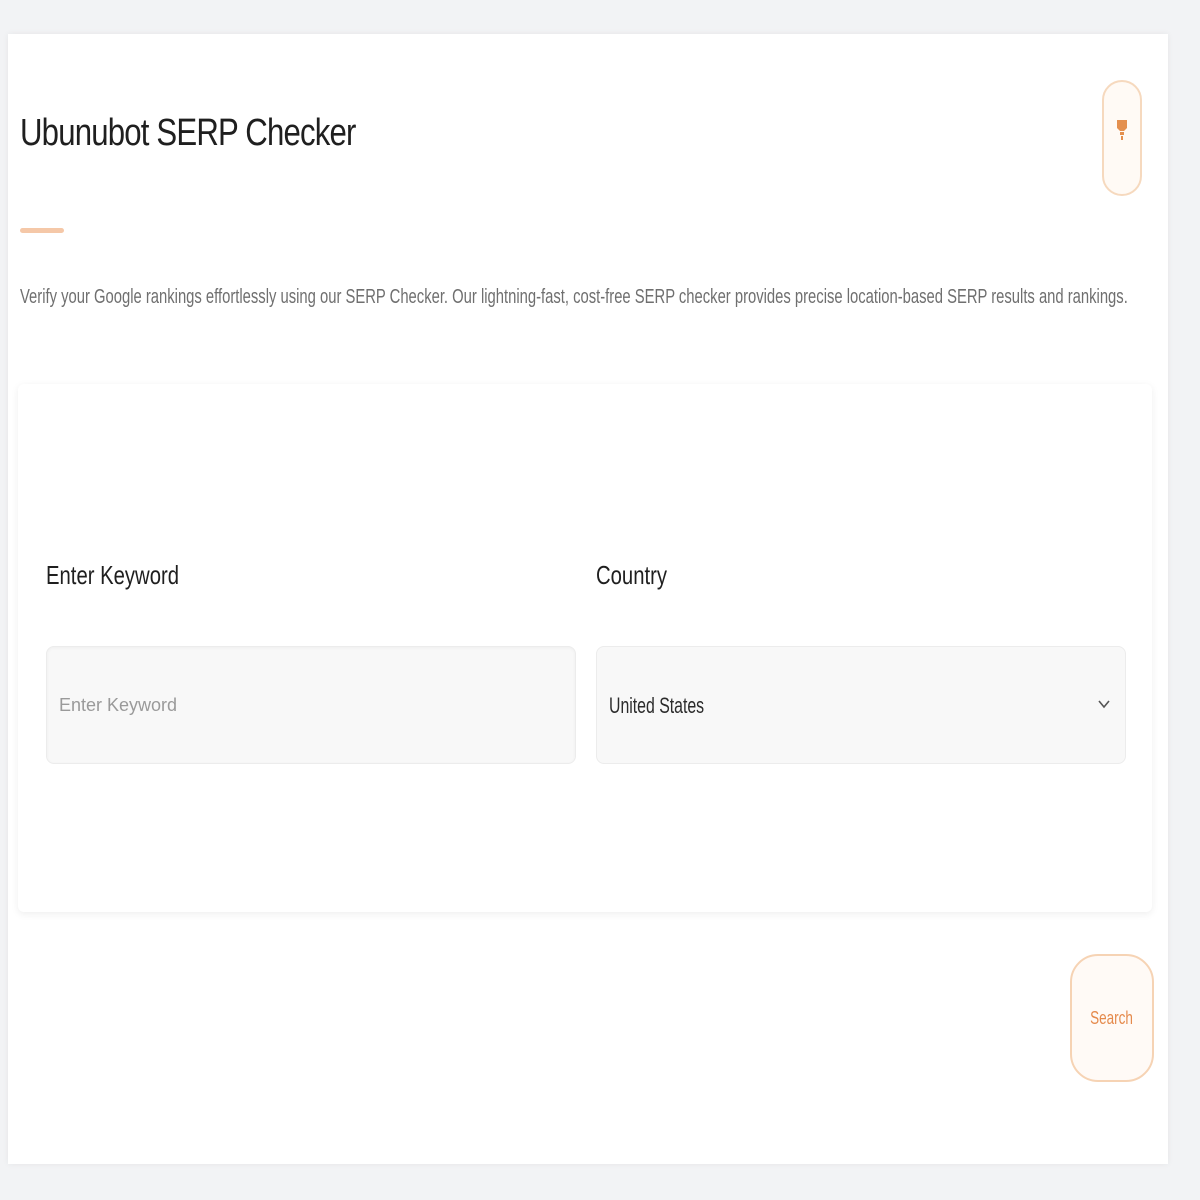 The image size is (1200, 1200). Describe the element at coordinates (311, 705) in the screenshot. I see `keyword-input` at that location.